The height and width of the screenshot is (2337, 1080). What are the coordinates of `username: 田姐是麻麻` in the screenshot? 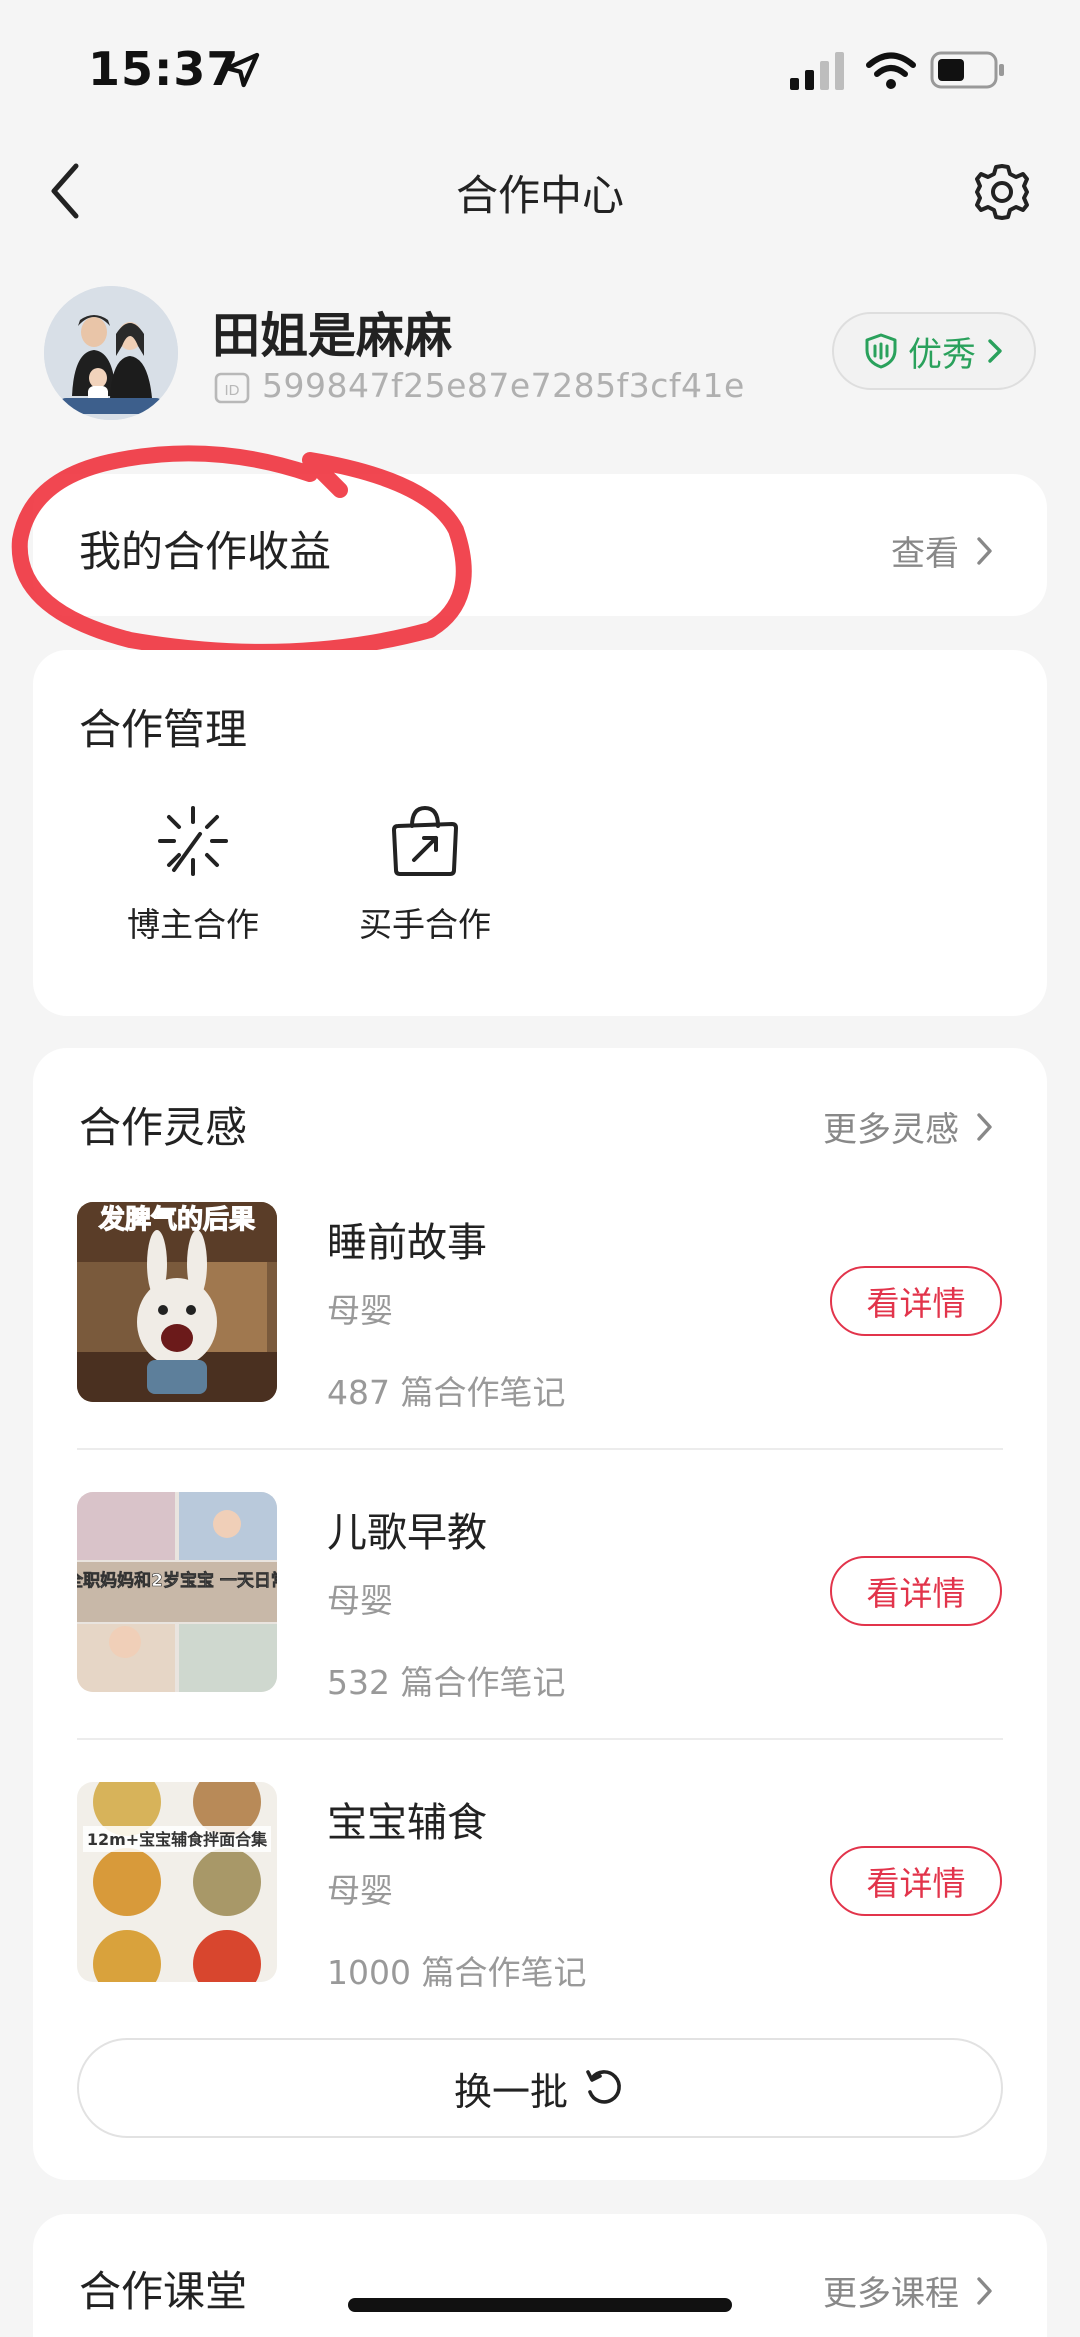 It's located at (332, 336).